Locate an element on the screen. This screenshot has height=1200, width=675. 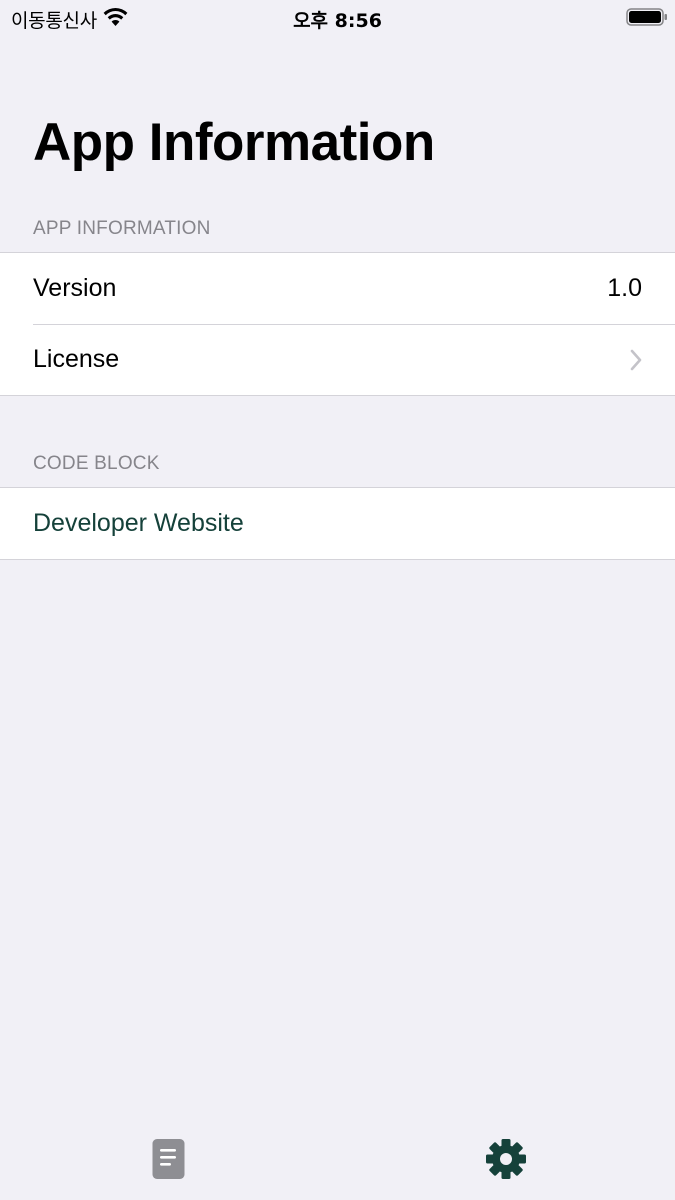
section-header-app-information: APP INFORMATION is located at coordinates (122, 228).